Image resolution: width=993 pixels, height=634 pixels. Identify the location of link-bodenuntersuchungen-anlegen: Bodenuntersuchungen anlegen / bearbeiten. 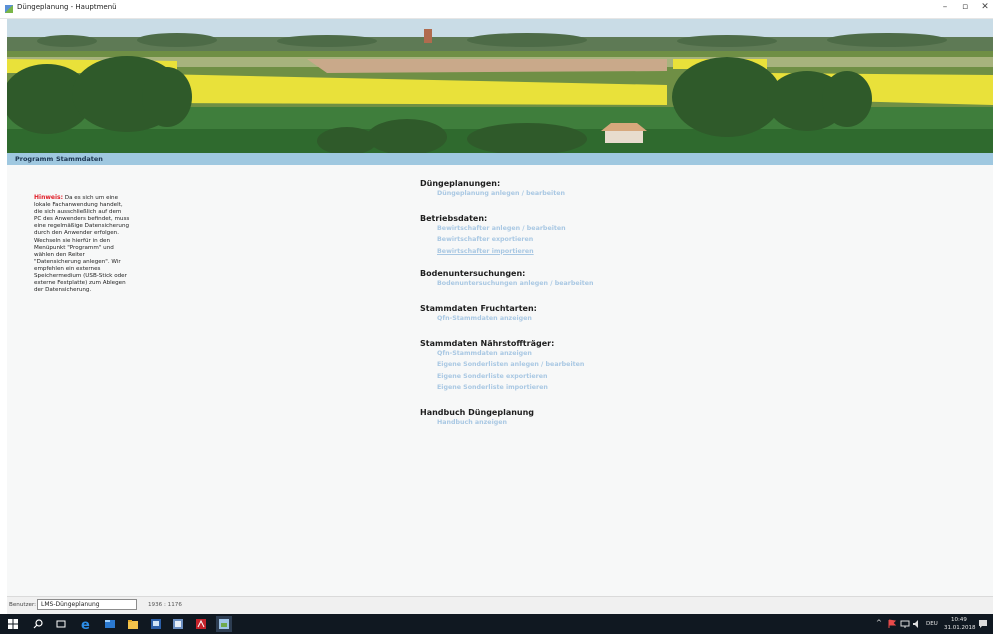
(578, 286).